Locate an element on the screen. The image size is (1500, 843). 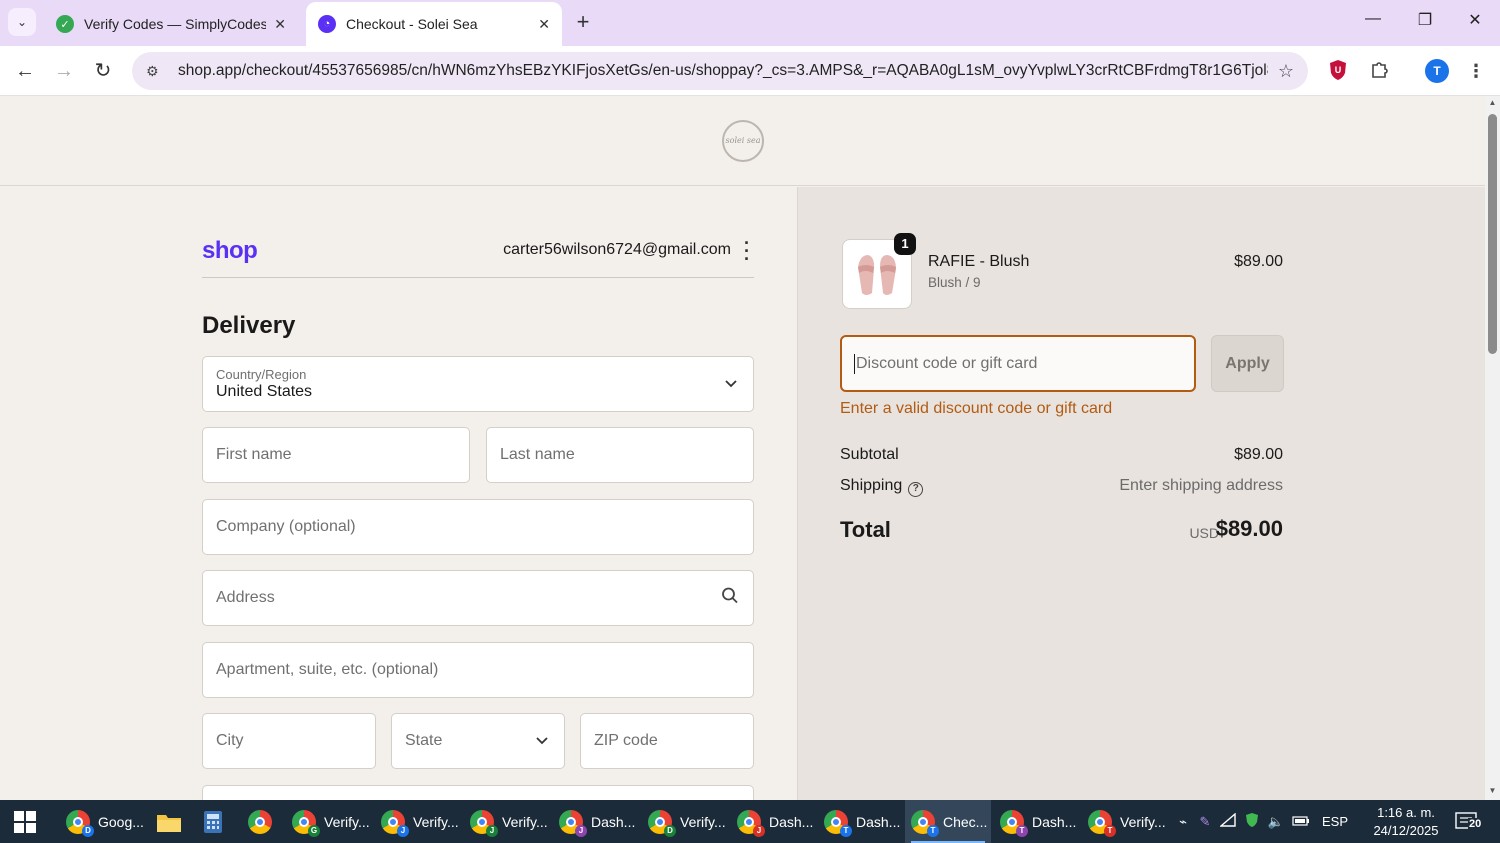
company-placeholder: Company (optional) is located at coordinates (286, 526).